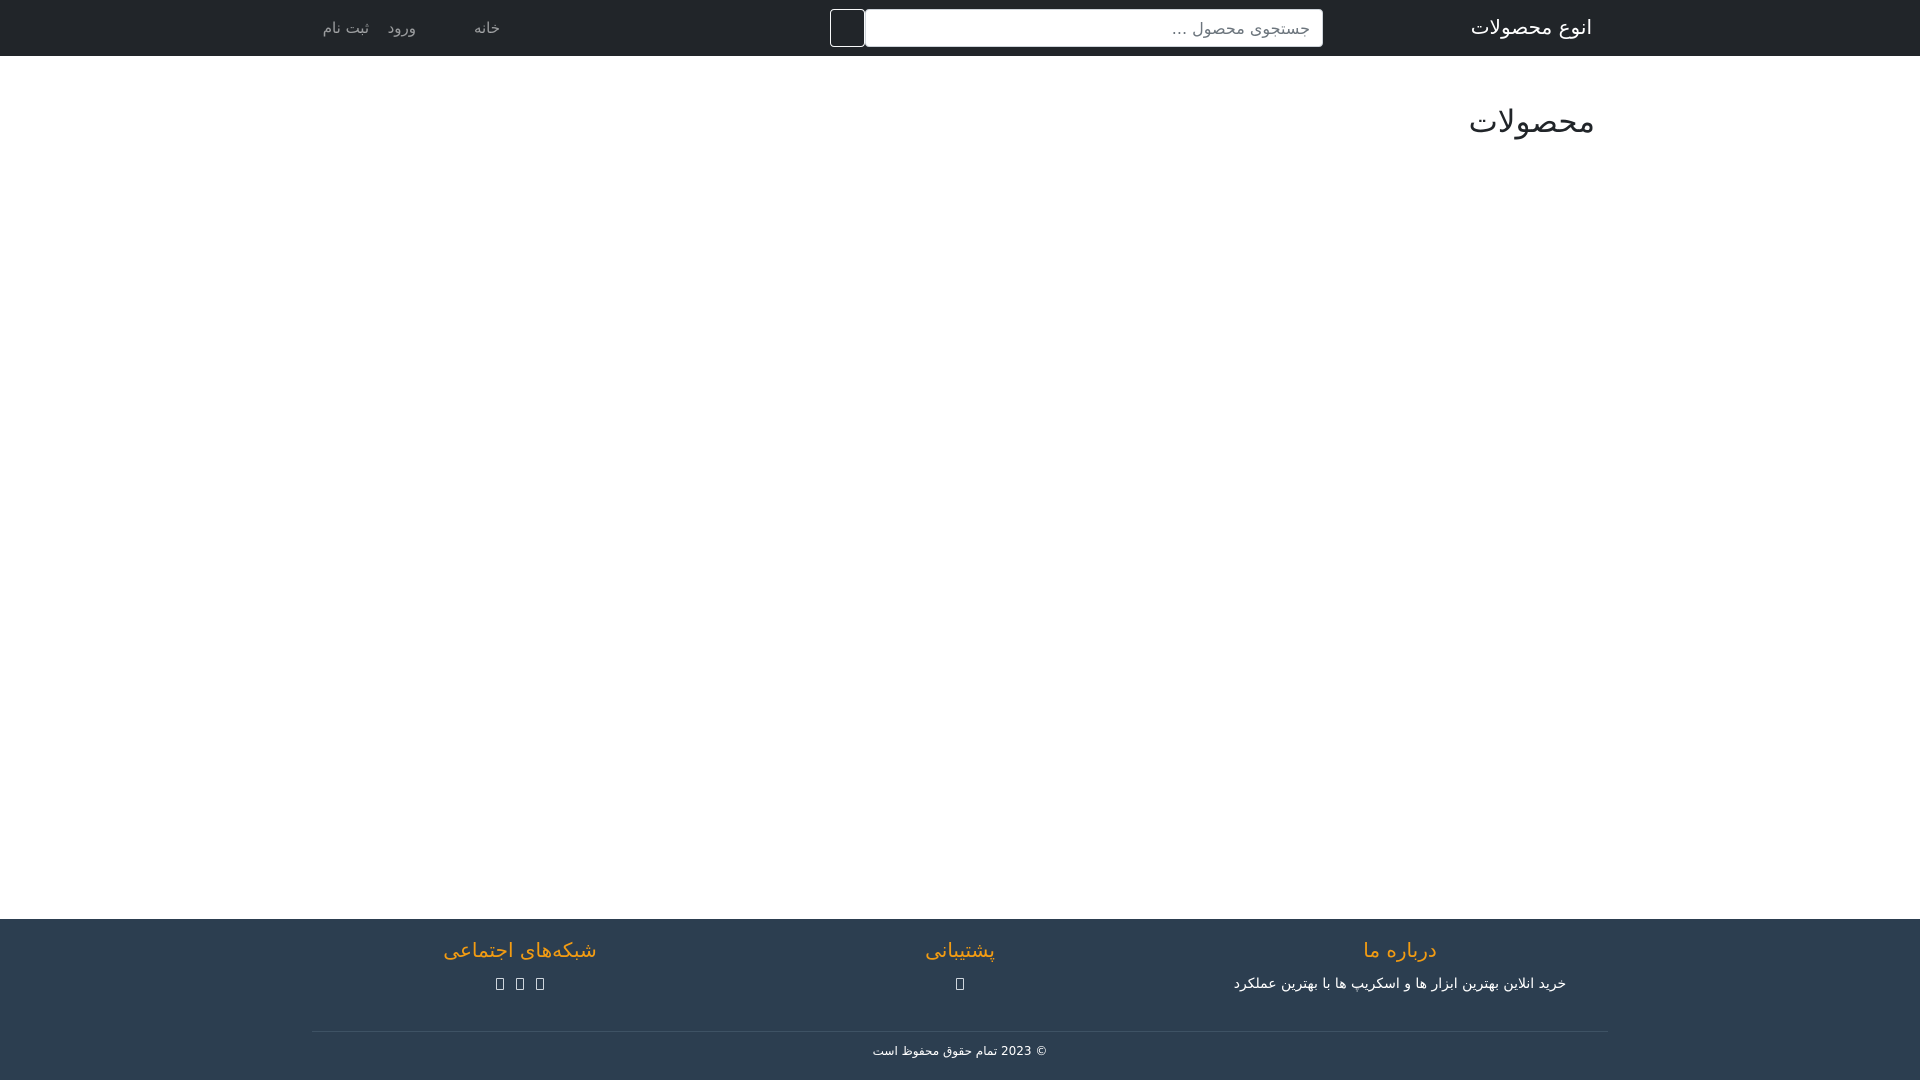  I want to click on nav-link-register: ثبت نام, so click(346, 28).